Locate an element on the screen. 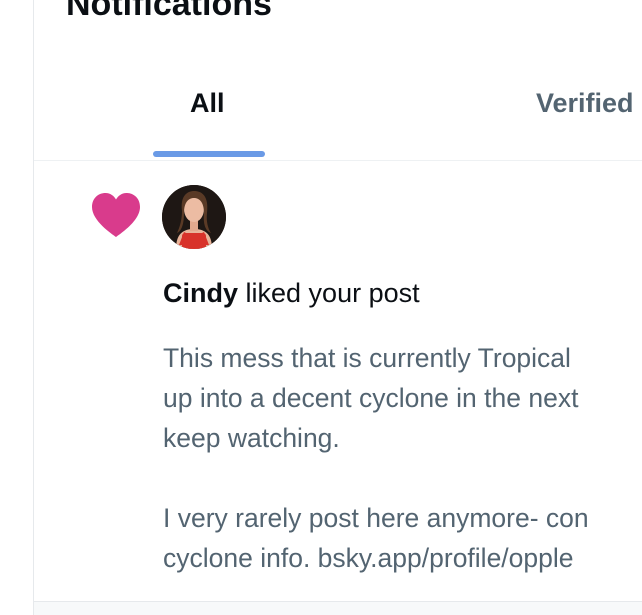  post-paragraph-gap is located at coordinates (402, 478).